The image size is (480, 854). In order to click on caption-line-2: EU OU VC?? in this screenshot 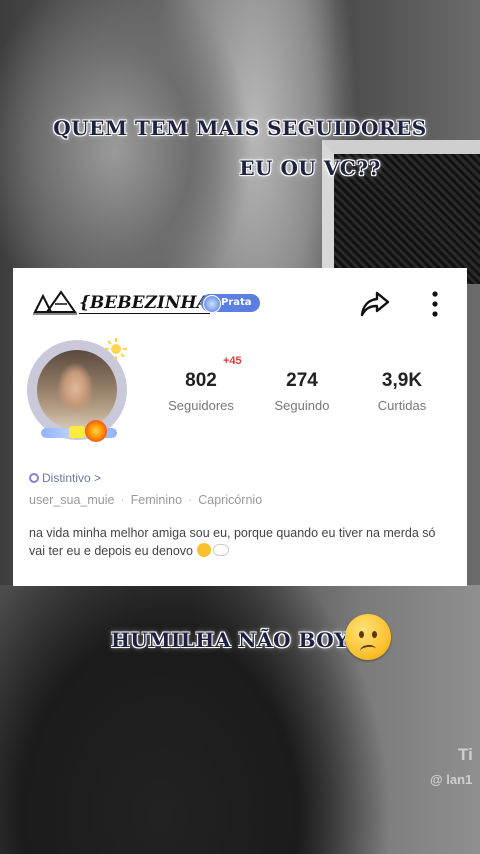, I will do `click(310, 168)`.